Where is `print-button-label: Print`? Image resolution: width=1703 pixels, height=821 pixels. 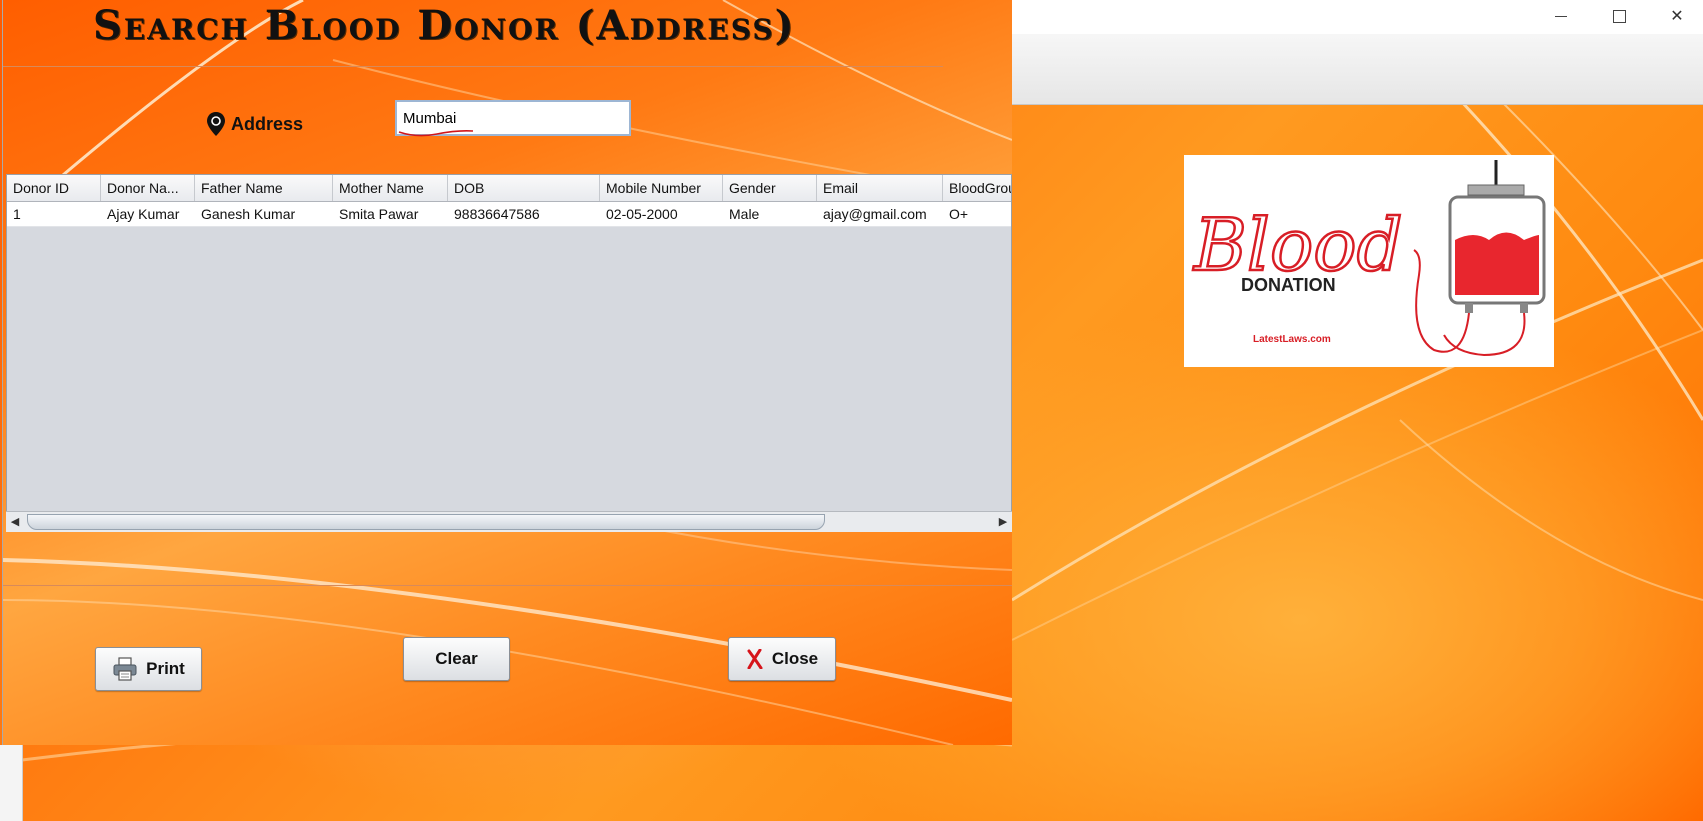 print-button-label: Print is located at coordinates (165, 668).